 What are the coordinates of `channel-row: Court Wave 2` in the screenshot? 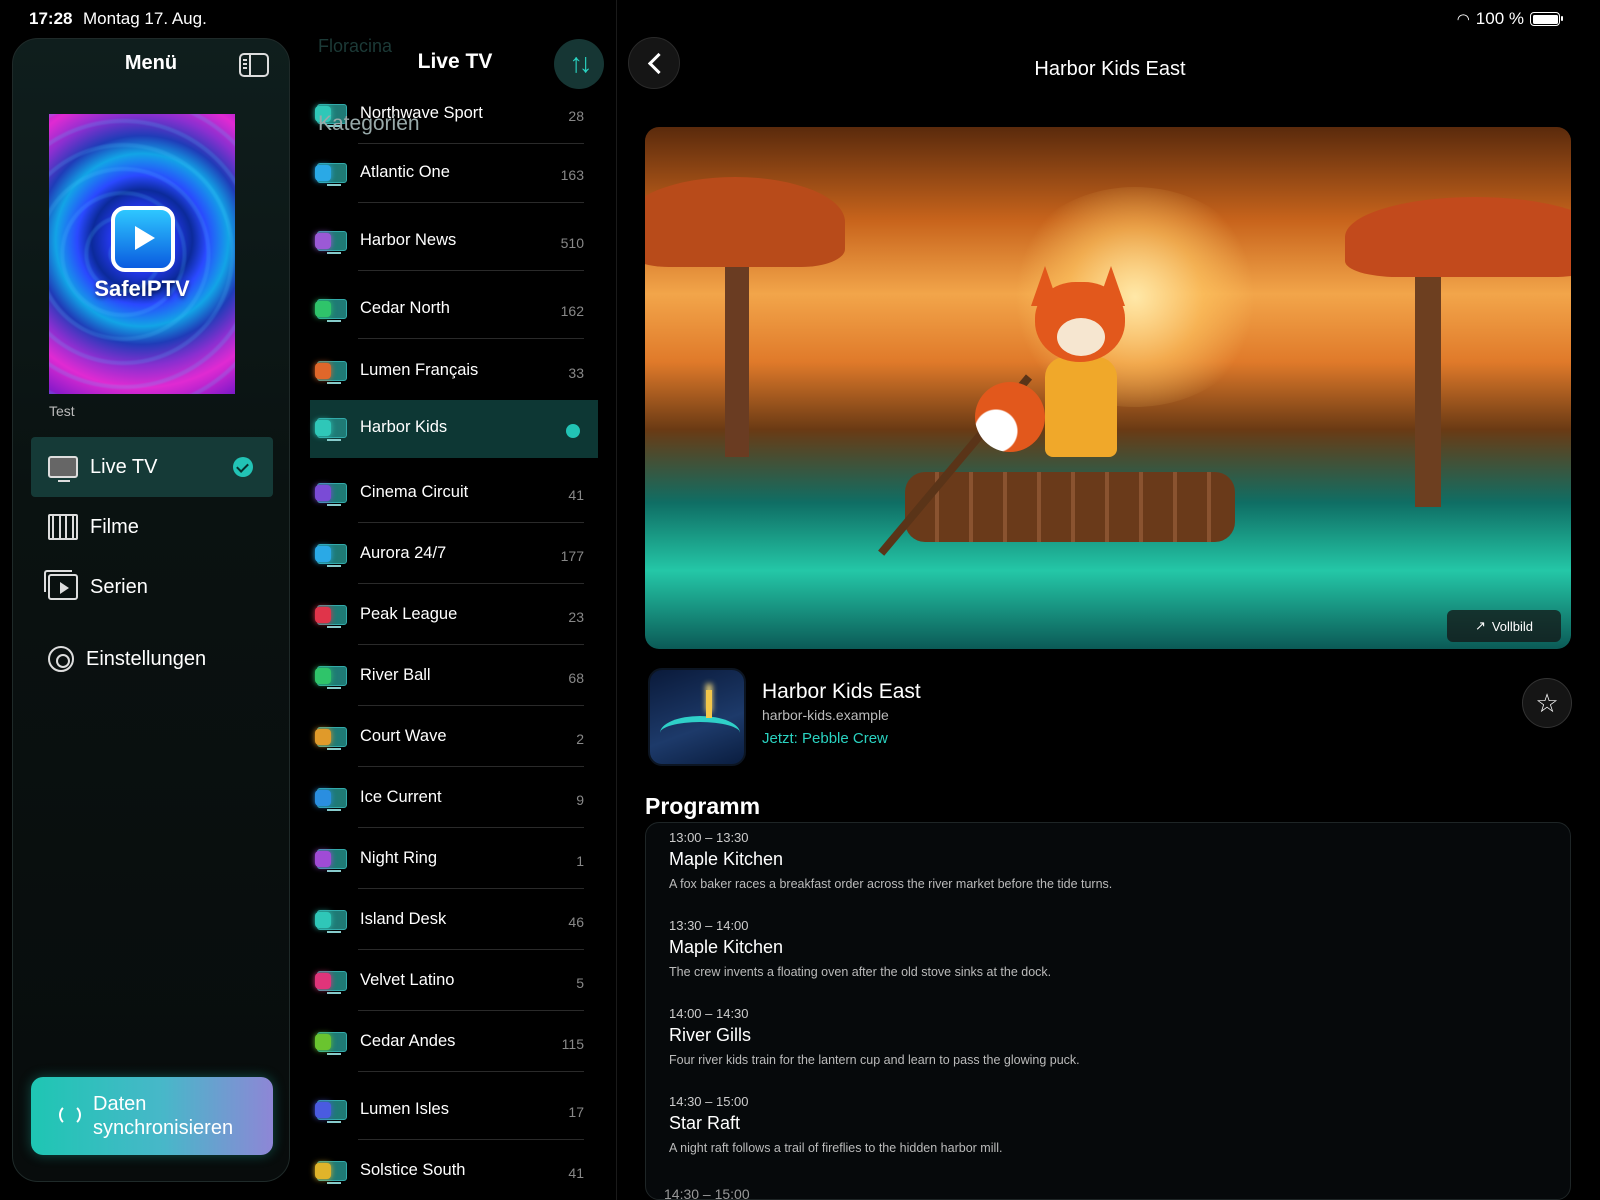 It's located at (454, 738).